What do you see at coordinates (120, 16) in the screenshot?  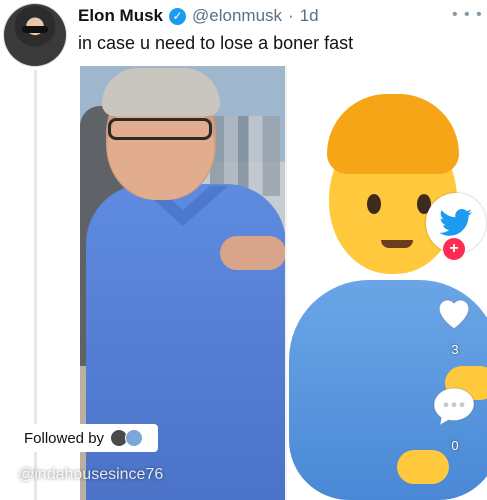 I see `display-name: Elon Musk` at bounding box center [120, 16].